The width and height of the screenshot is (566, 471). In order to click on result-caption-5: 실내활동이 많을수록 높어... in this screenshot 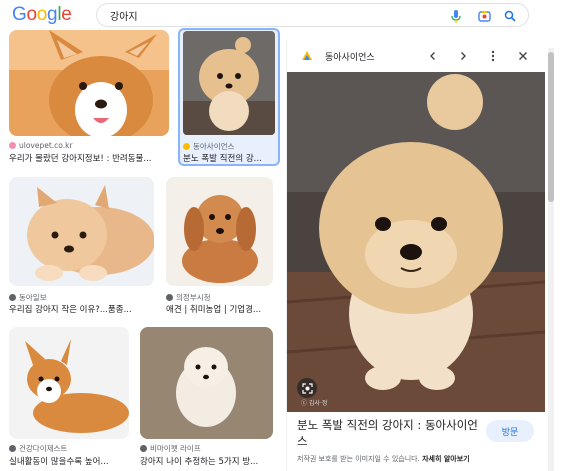, I will do `click(70, 461)`.